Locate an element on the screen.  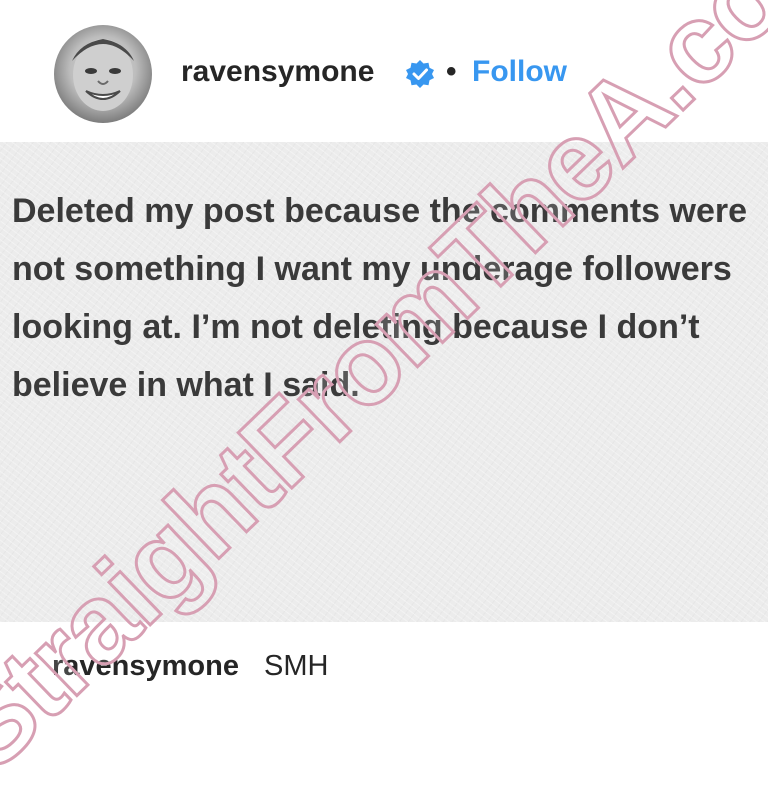
avatar-portrait-icon is located at coordinates (103, 75).